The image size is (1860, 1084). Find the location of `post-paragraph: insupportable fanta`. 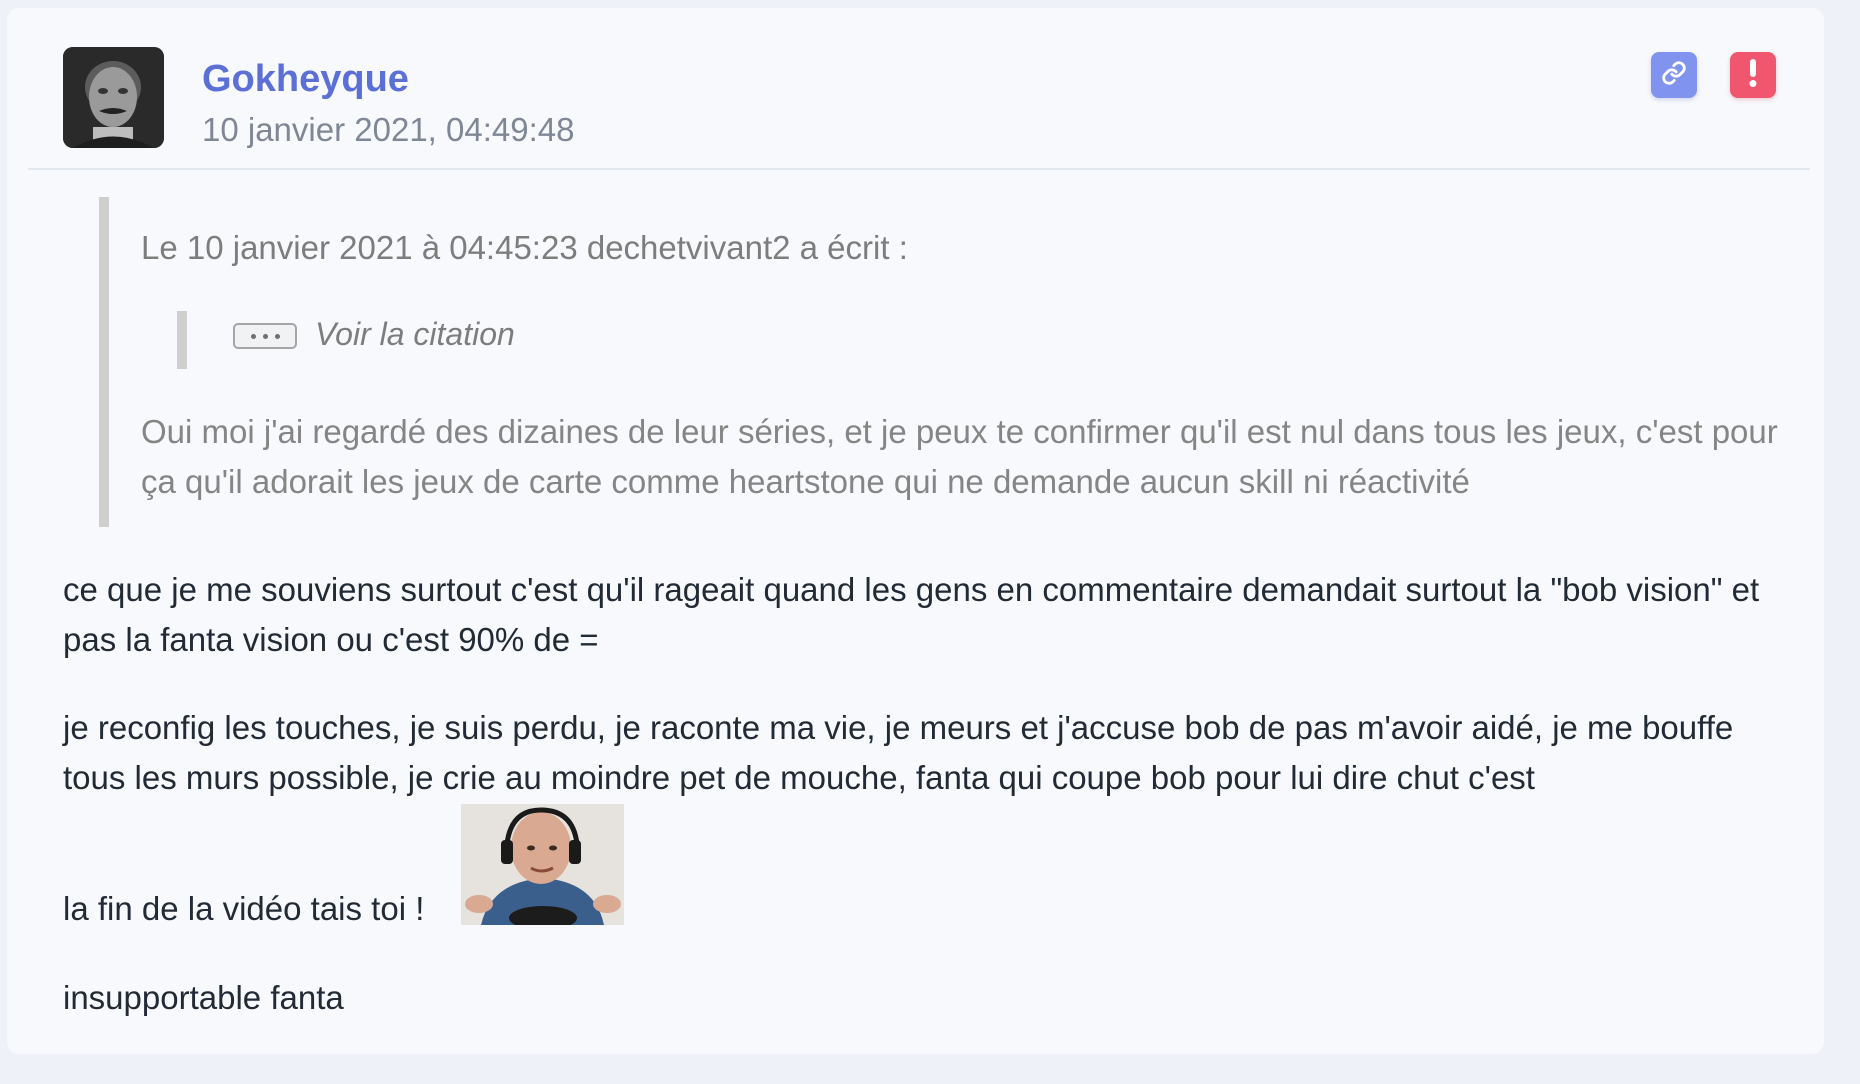

post-paragraph: insupportable fanta is located at coordinates (203, 997).